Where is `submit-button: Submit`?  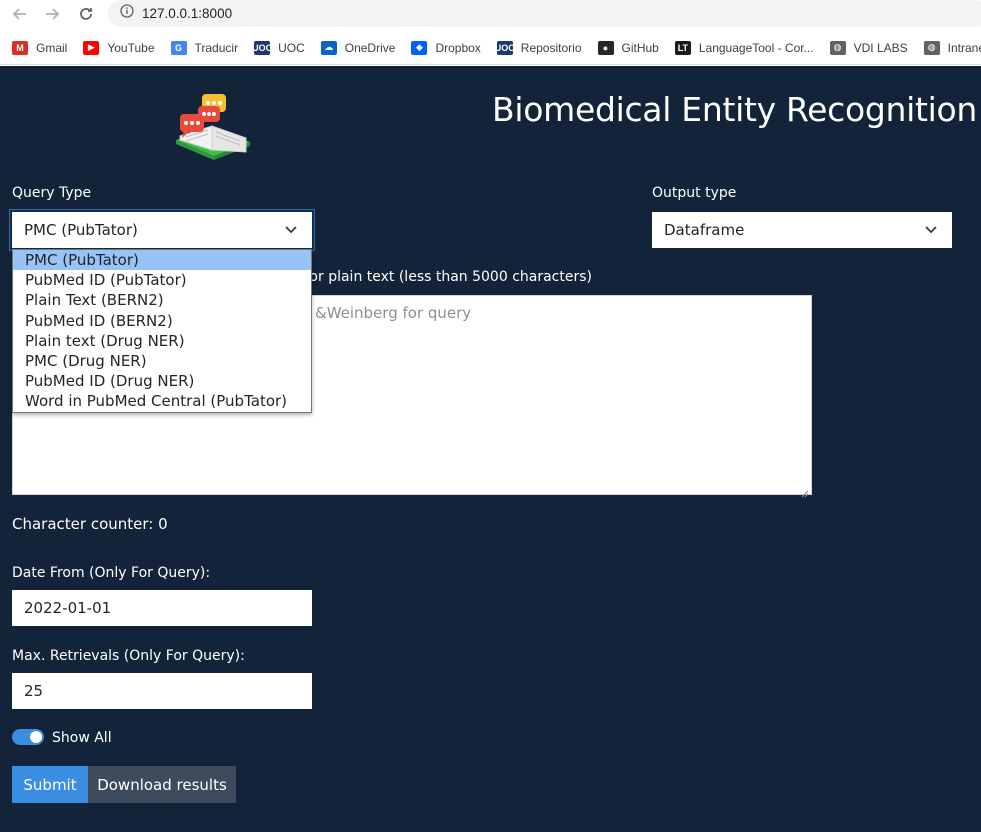
submit-button: Submit is located at coordinates (50, 784).